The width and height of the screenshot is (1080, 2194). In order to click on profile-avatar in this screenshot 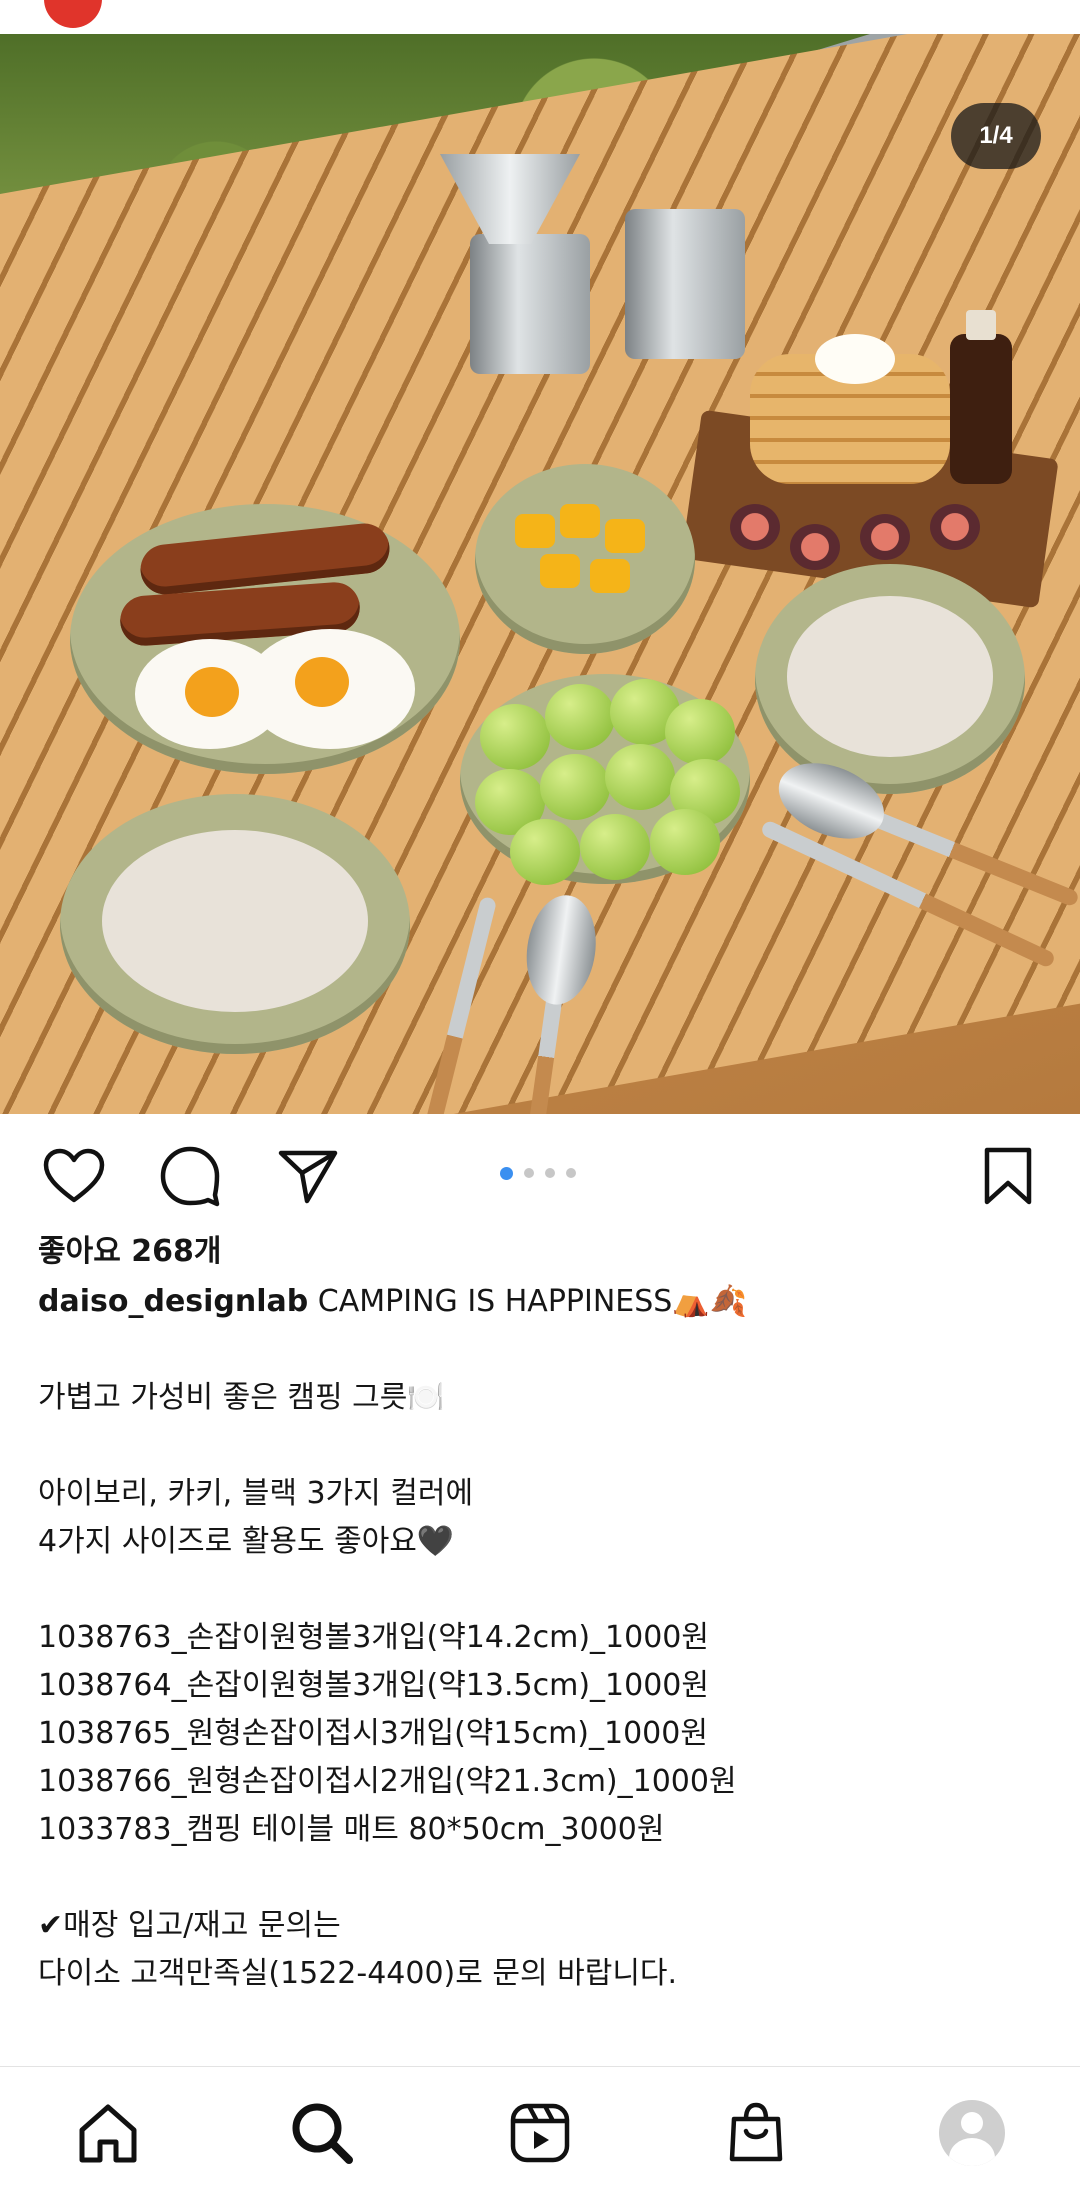, I will do `click(972, 2133)`.